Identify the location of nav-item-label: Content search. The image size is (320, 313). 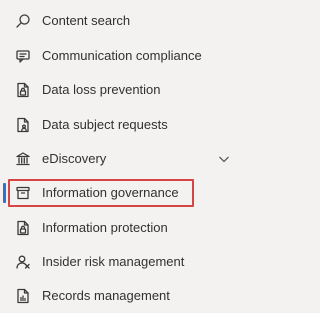
(86, 20).